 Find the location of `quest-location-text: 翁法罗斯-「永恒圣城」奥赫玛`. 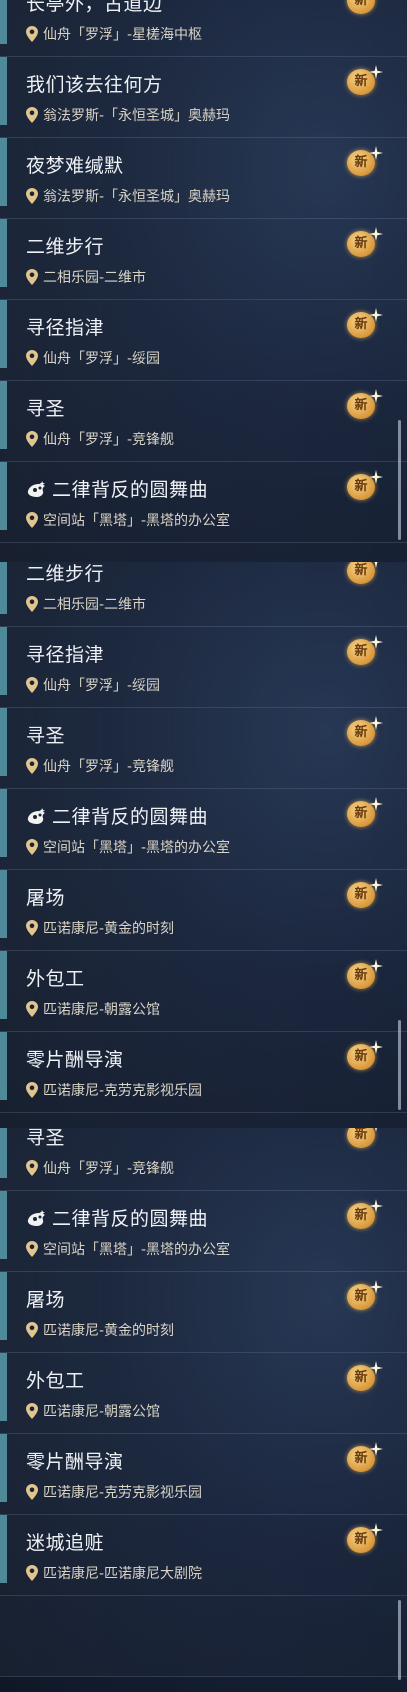

quest-location-text: 翁法罗斯-「永恒圣城」奥赫玛 is located at coordinates (137, 116).